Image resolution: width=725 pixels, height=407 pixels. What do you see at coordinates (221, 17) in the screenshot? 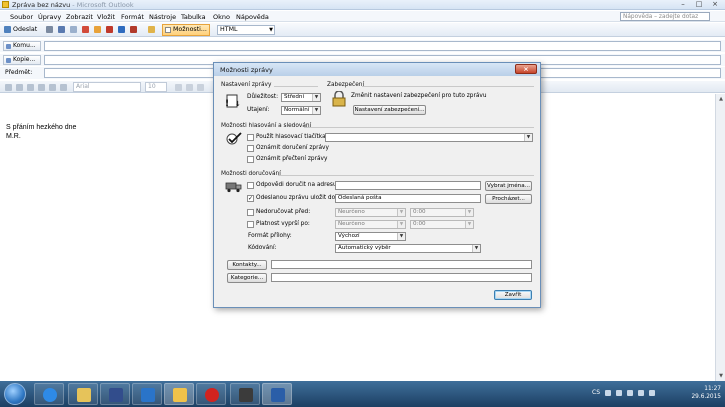
I see `menu-okno: Okno` at bounding box center [221, 17].